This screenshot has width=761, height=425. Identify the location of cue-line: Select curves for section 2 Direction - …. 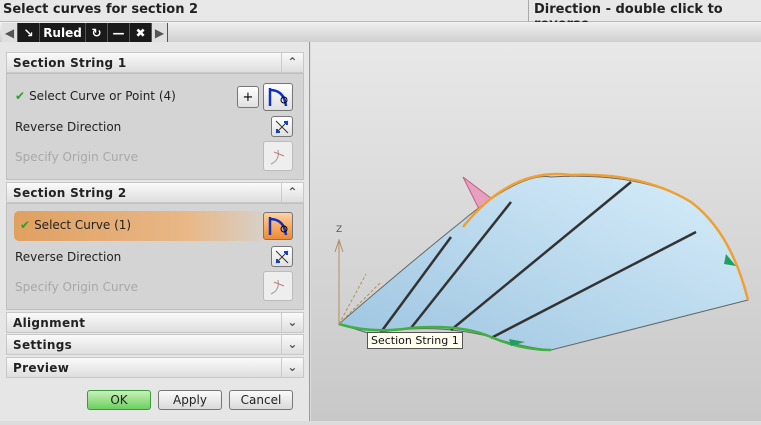
(380, 16).